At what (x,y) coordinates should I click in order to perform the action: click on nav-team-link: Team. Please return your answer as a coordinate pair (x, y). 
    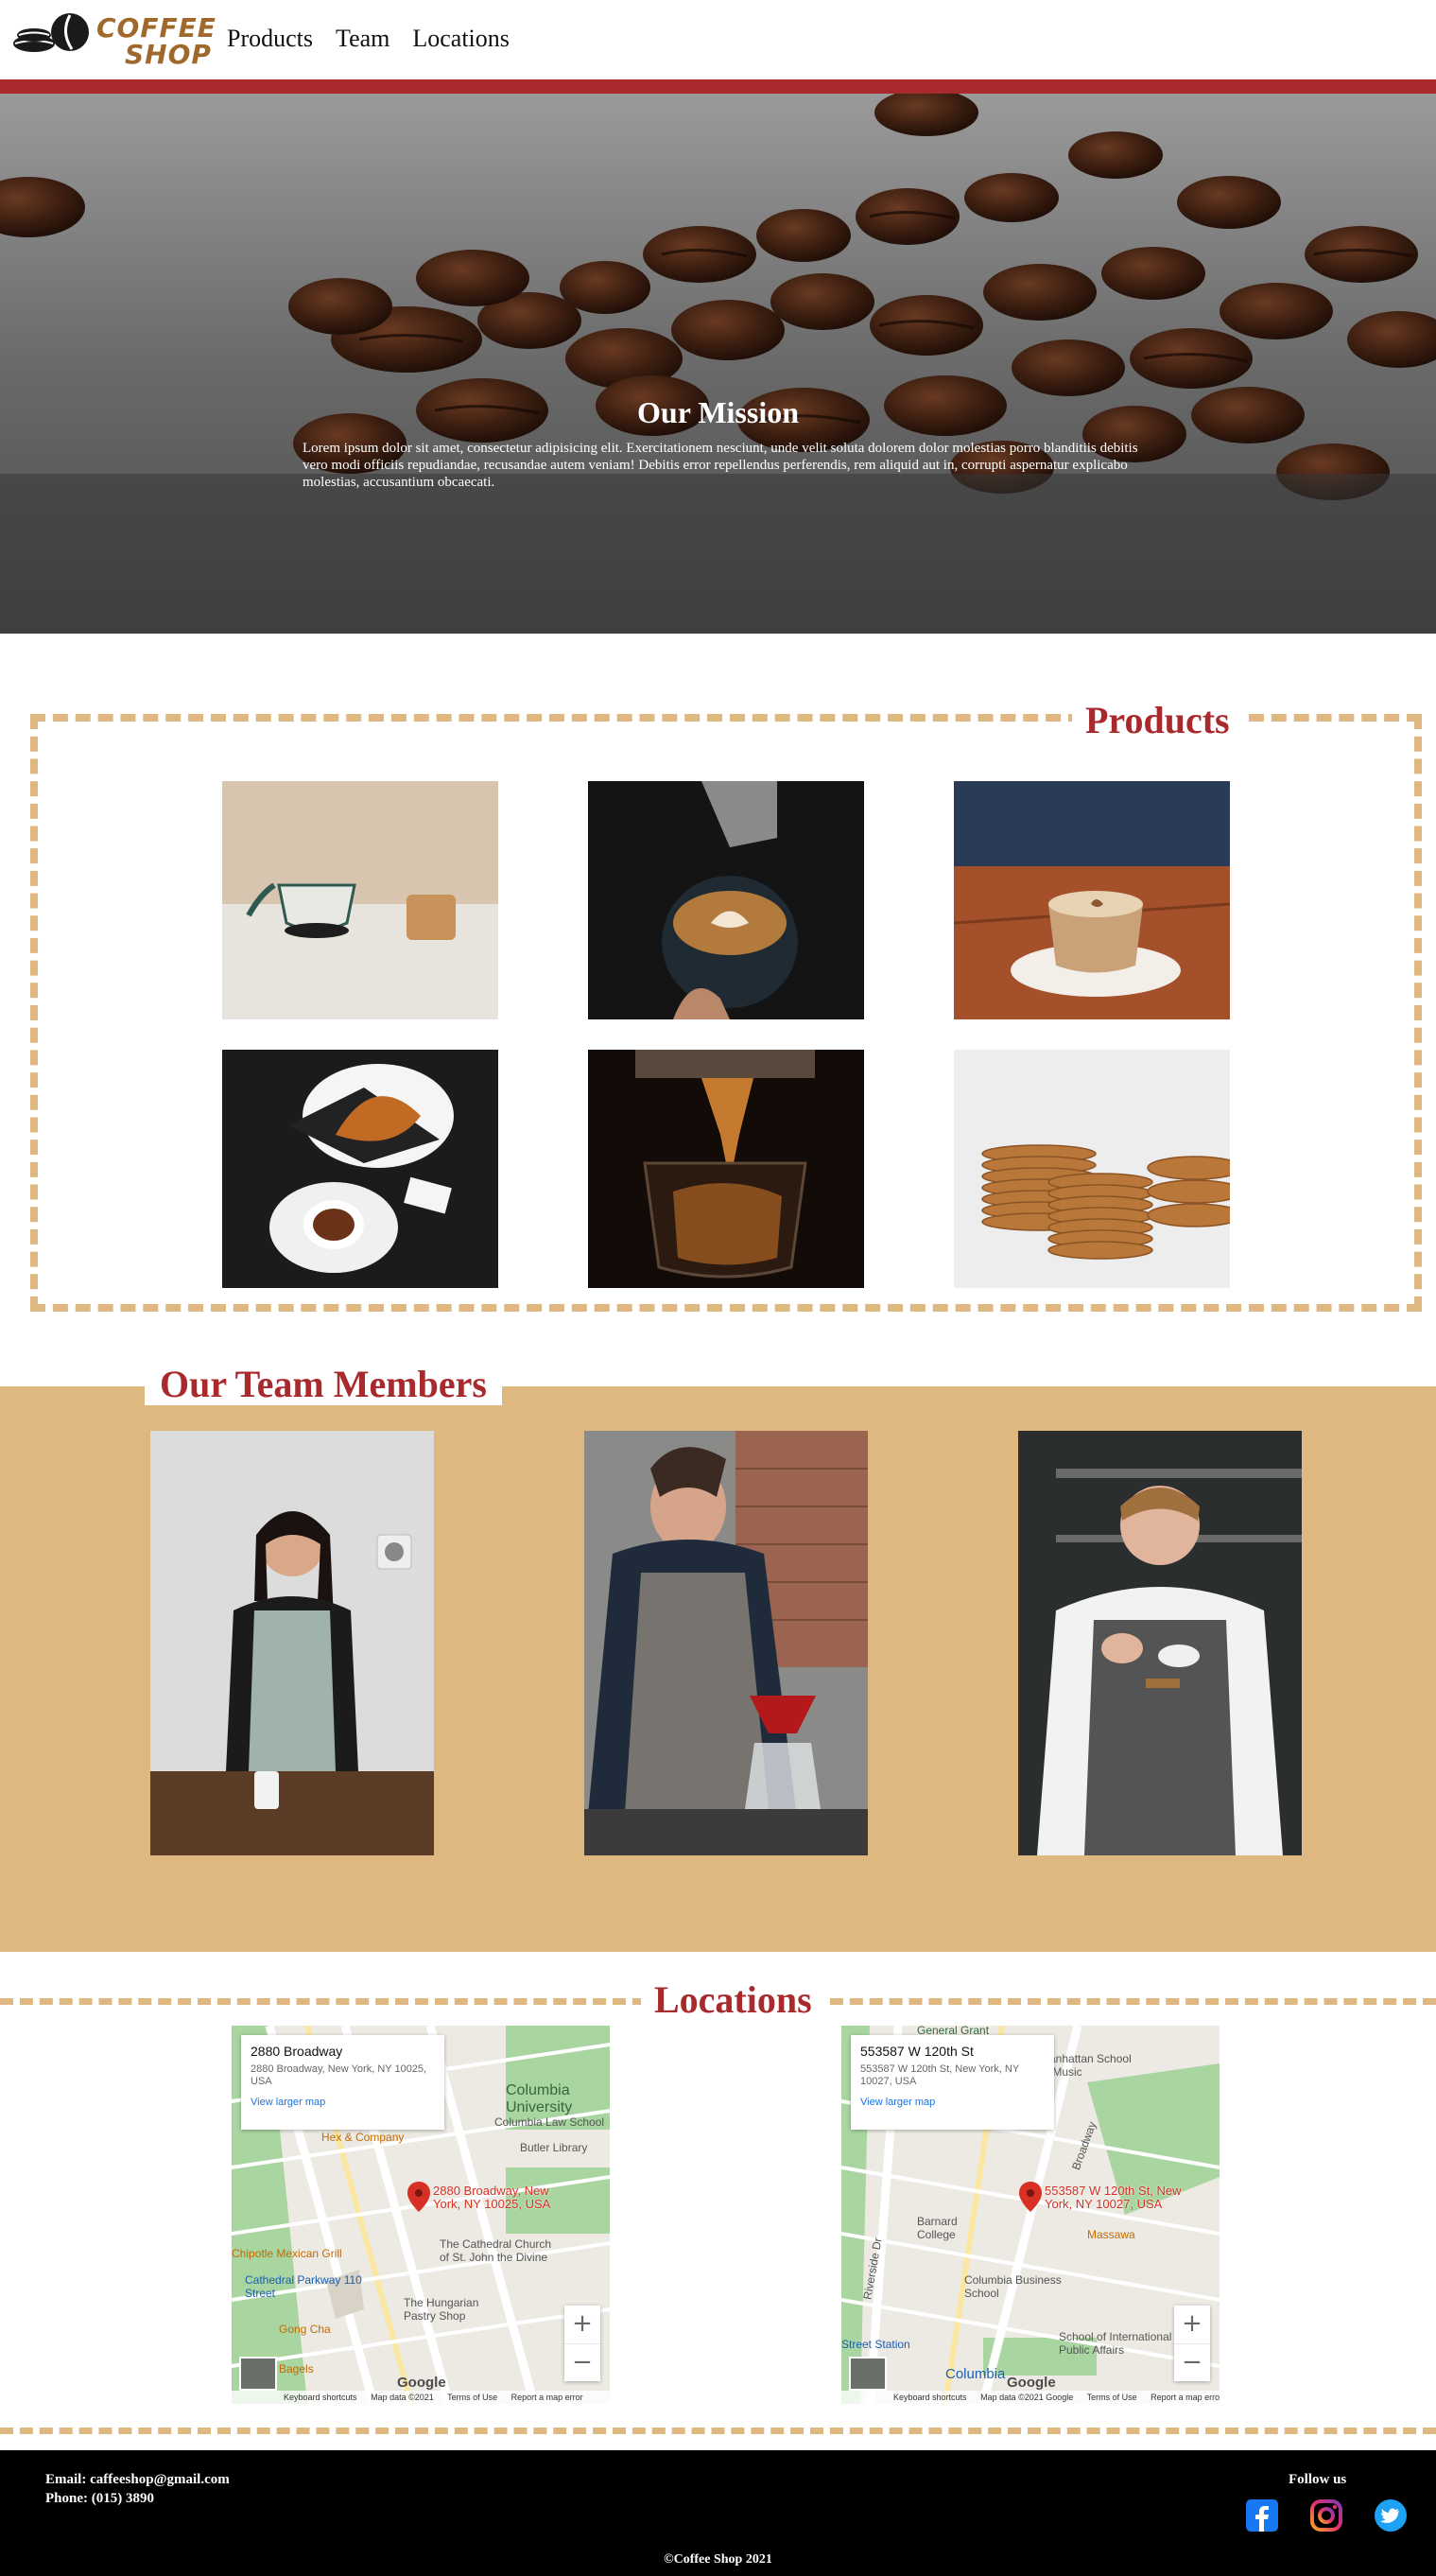
    Looking at the image, I should click on (362, 39).